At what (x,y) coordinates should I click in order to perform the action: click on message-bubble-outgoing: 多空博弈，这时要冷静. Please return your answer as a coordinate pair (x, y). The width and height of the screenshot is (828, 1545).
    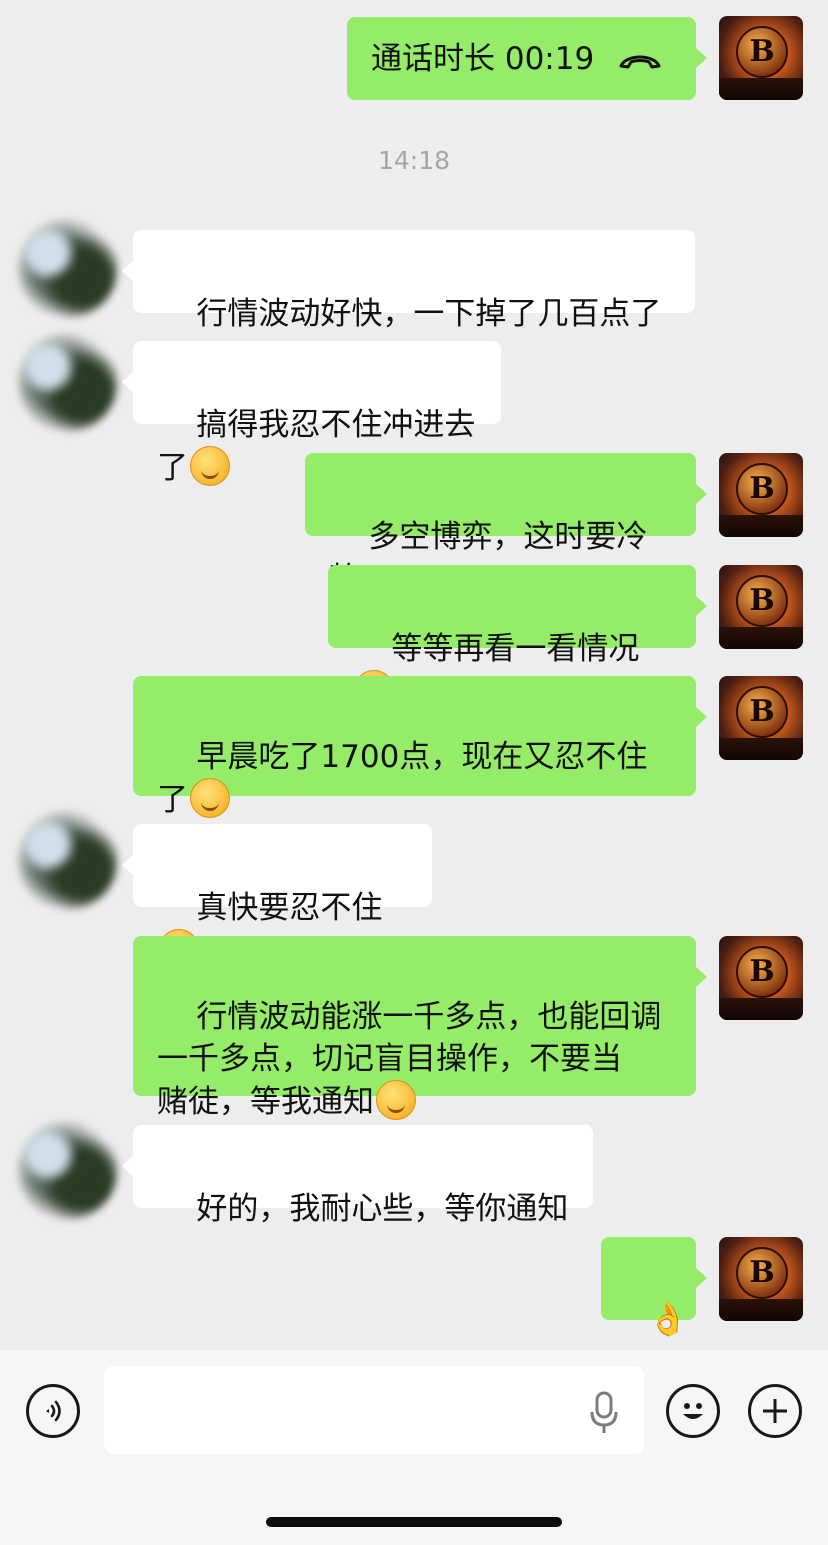
    Looking at the image, I should click on (506, 525).